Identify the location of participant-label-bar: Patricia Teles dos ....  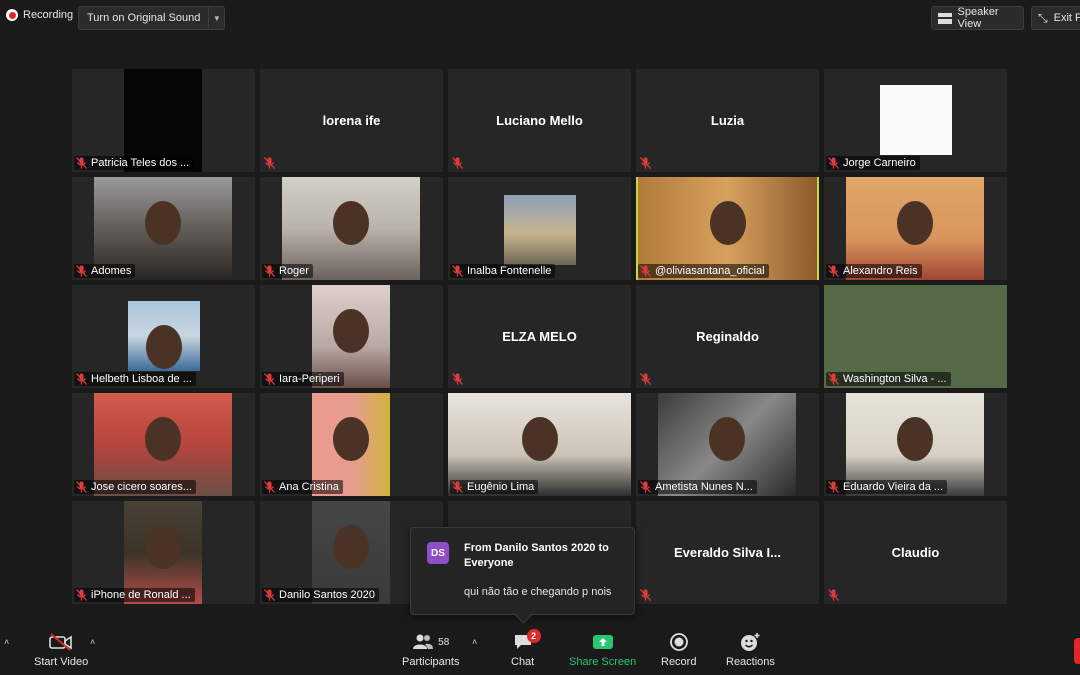
(134, 163).